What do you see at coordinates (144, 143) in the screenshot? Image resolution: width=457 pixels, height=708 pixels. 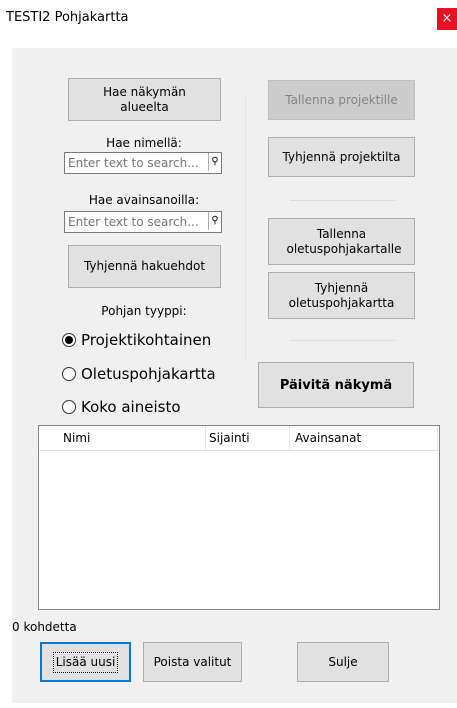 I see `search-by-name-label: Hae nimellä:` at bounding box center [144, 143].